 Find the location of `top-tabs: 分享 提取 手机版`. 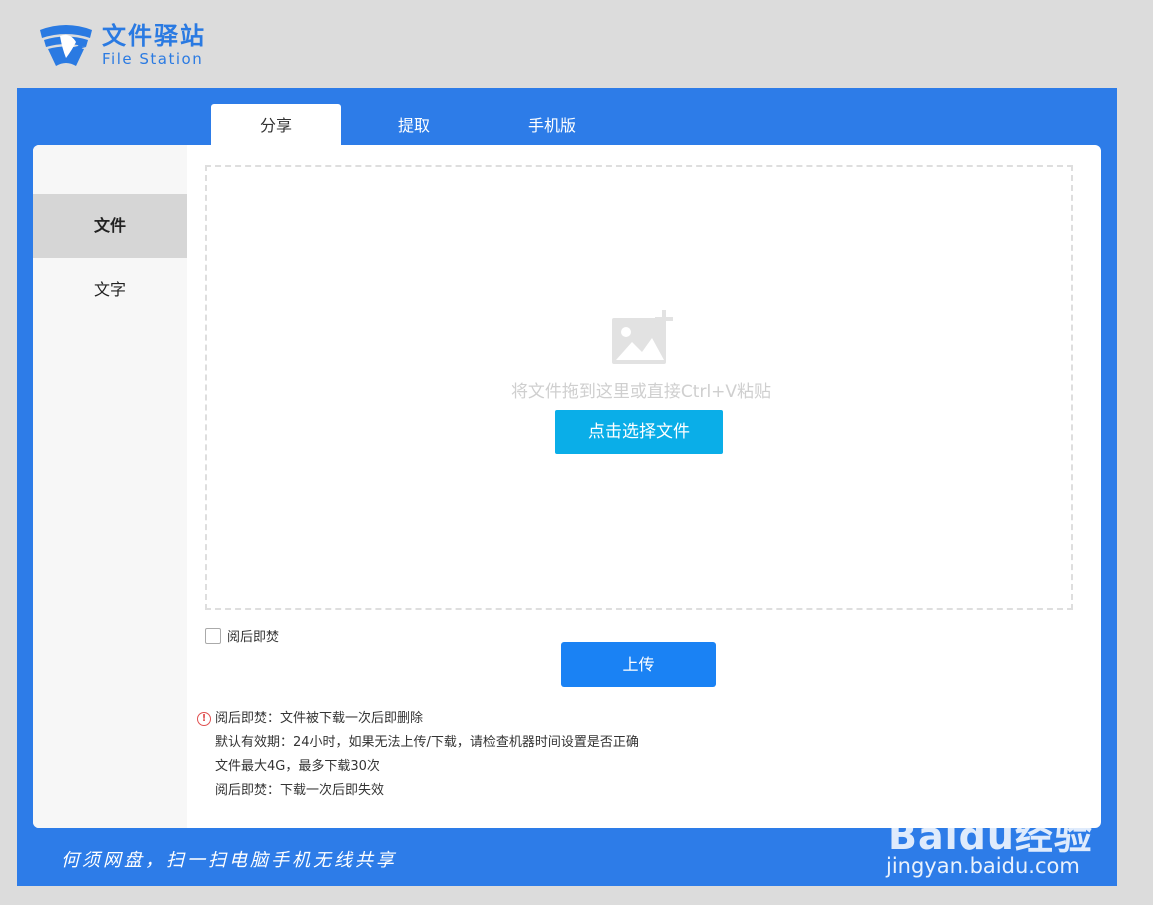

top-tabs: 分享 提取 手机版 is located at coordinates (418, 124).